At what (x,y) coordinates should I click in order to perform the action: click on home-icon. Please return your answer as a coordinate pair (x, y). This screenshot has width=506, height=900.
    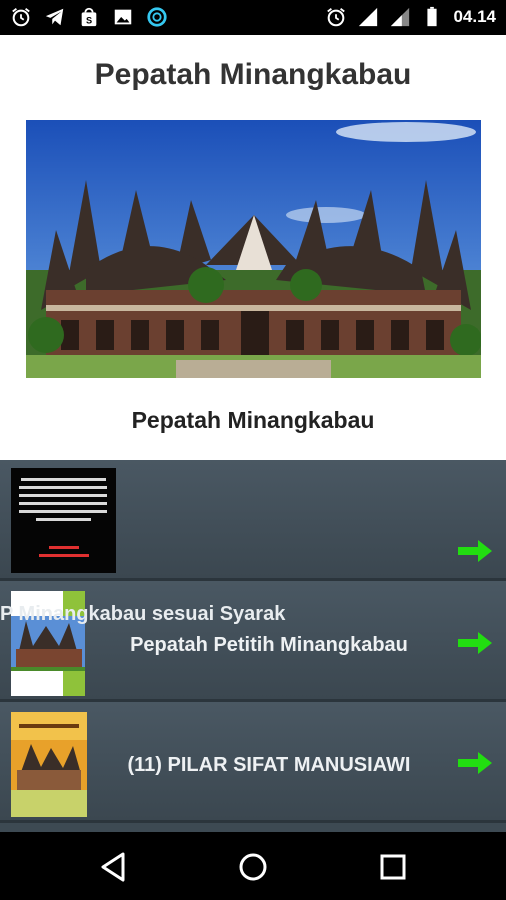
    Looking at the image, I should click on (253, 867).